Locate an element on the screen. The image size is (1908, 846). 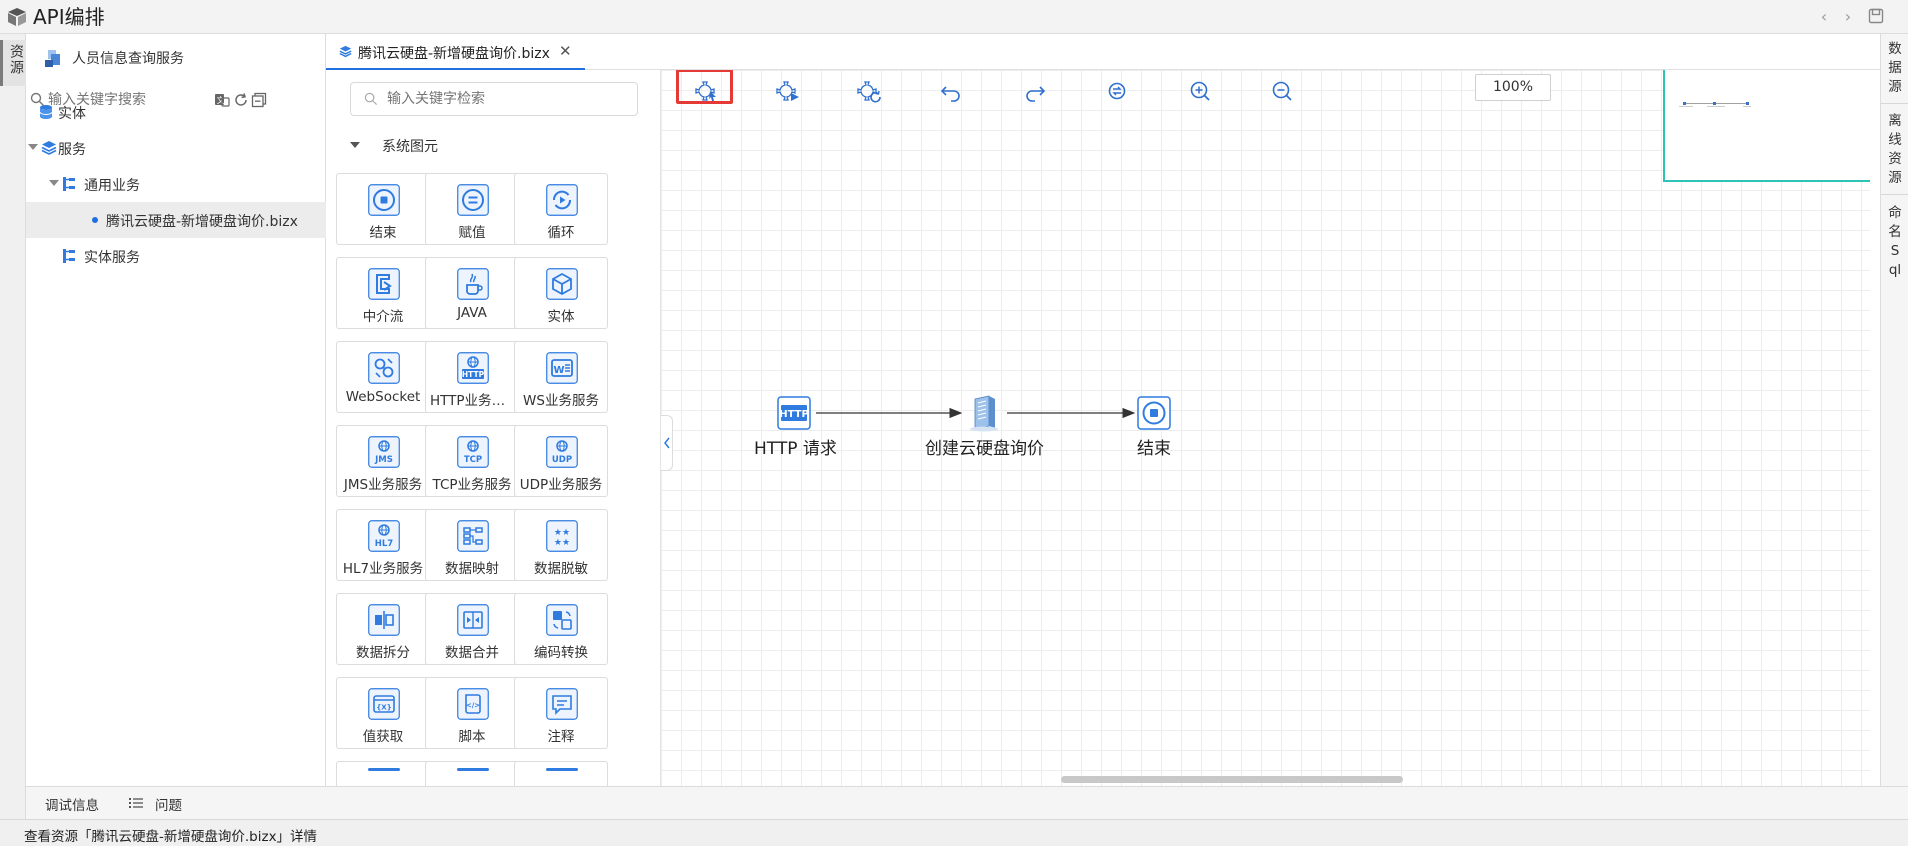
palette-item: JMS JMS业务服务 is located at coordinates (383, 461).